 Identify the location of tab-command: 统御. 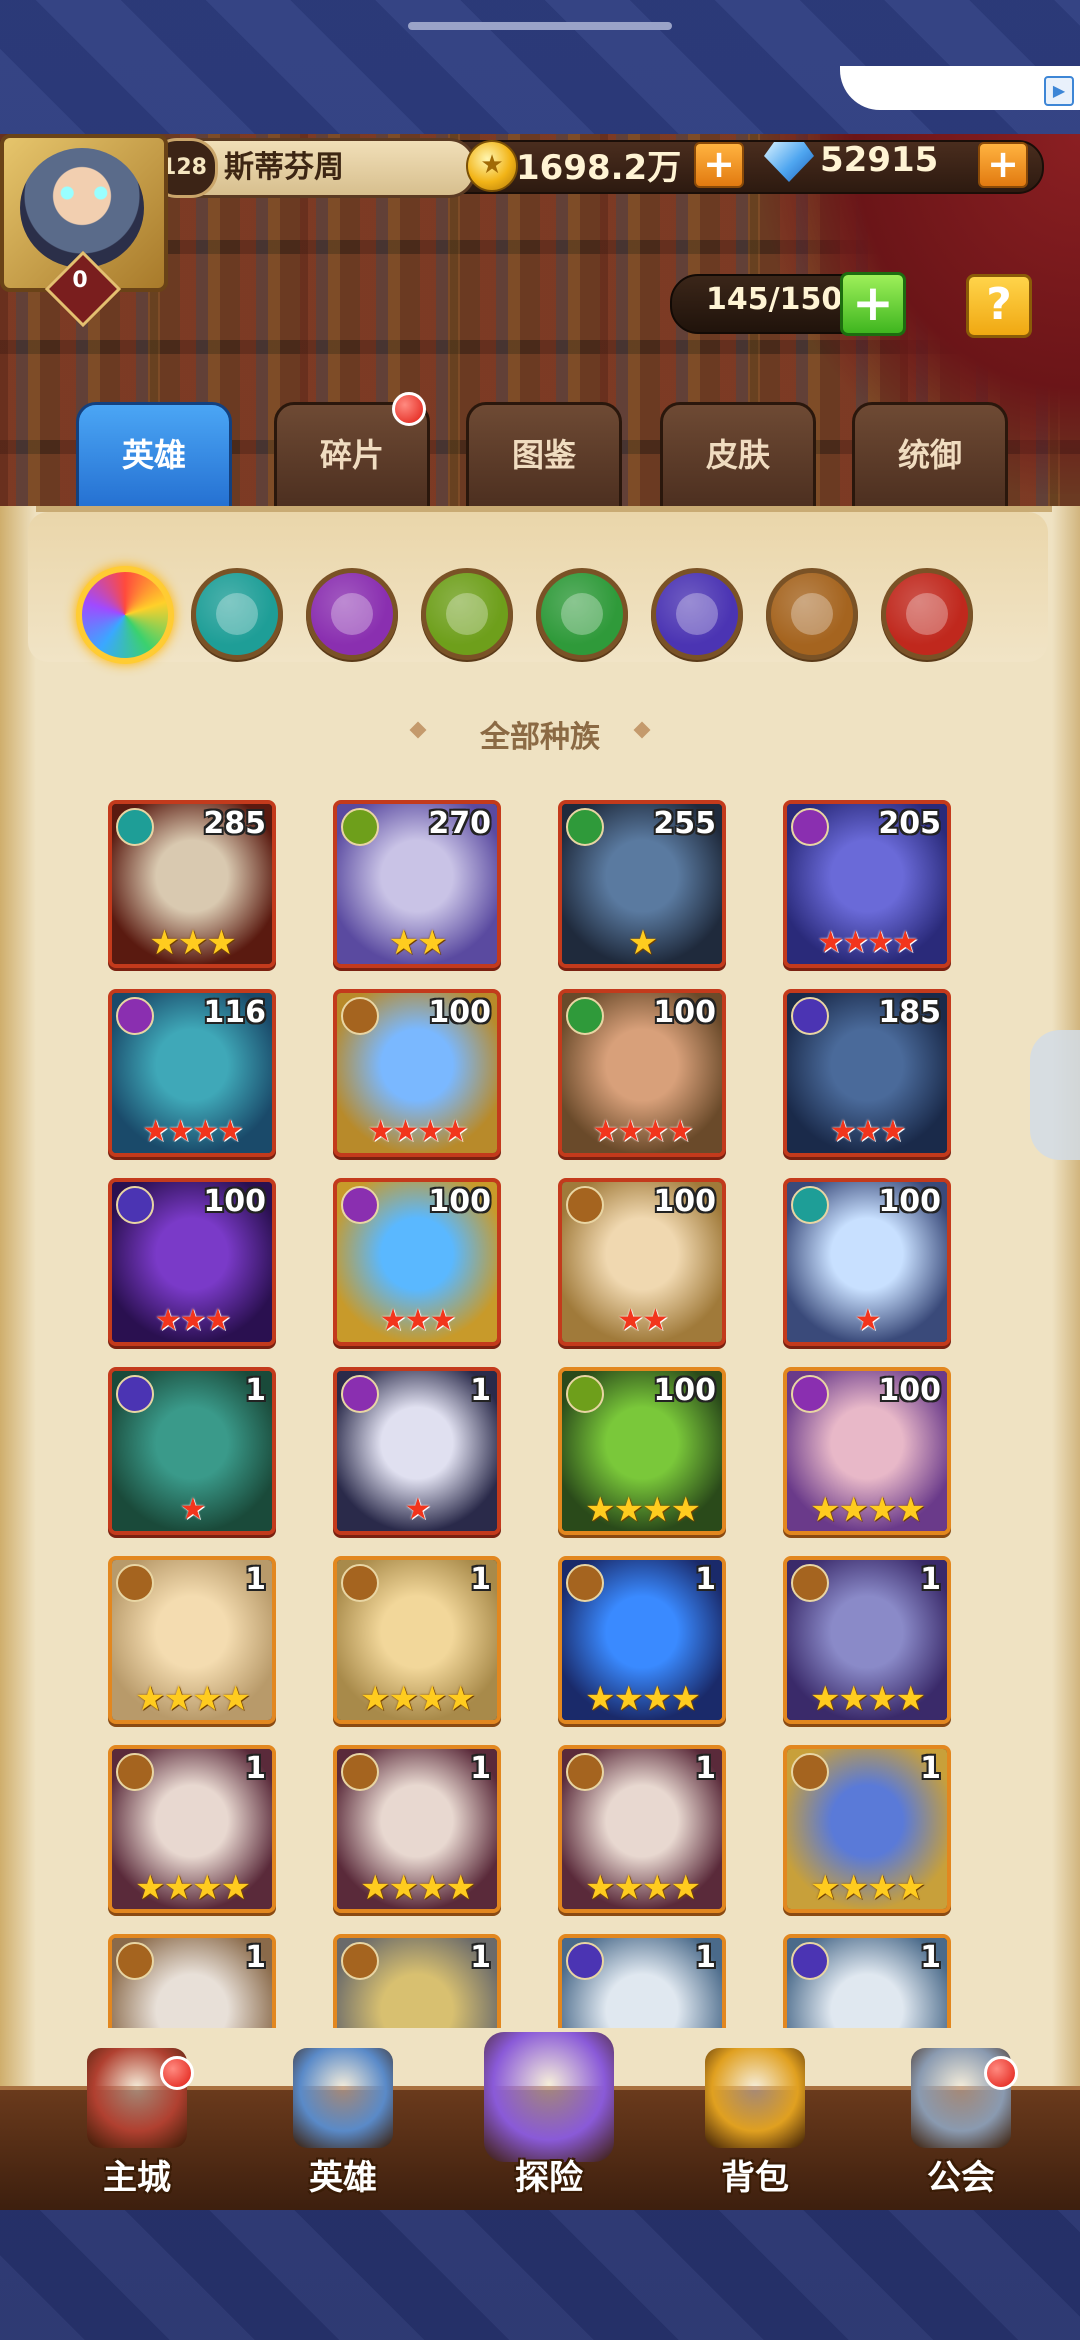
(930, 460).